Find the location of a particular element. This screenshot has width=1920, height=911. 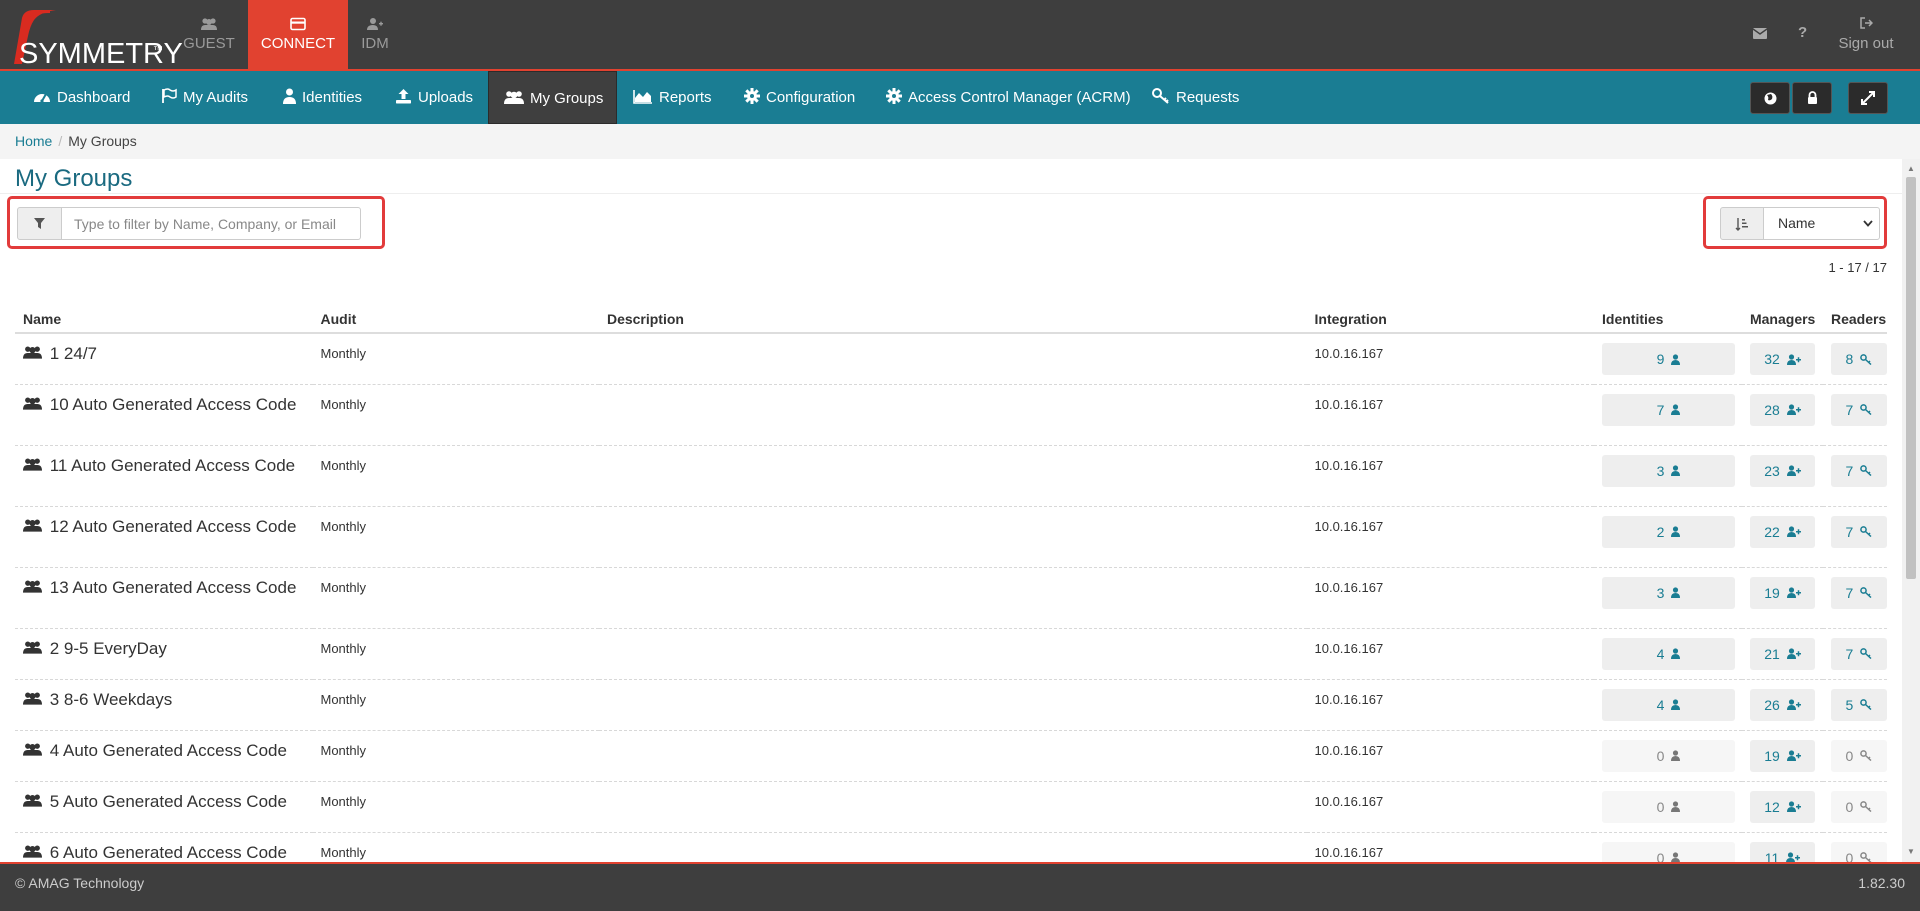

group-name: 12 Auto Generated Access Code is located at coordinates (168, 521).